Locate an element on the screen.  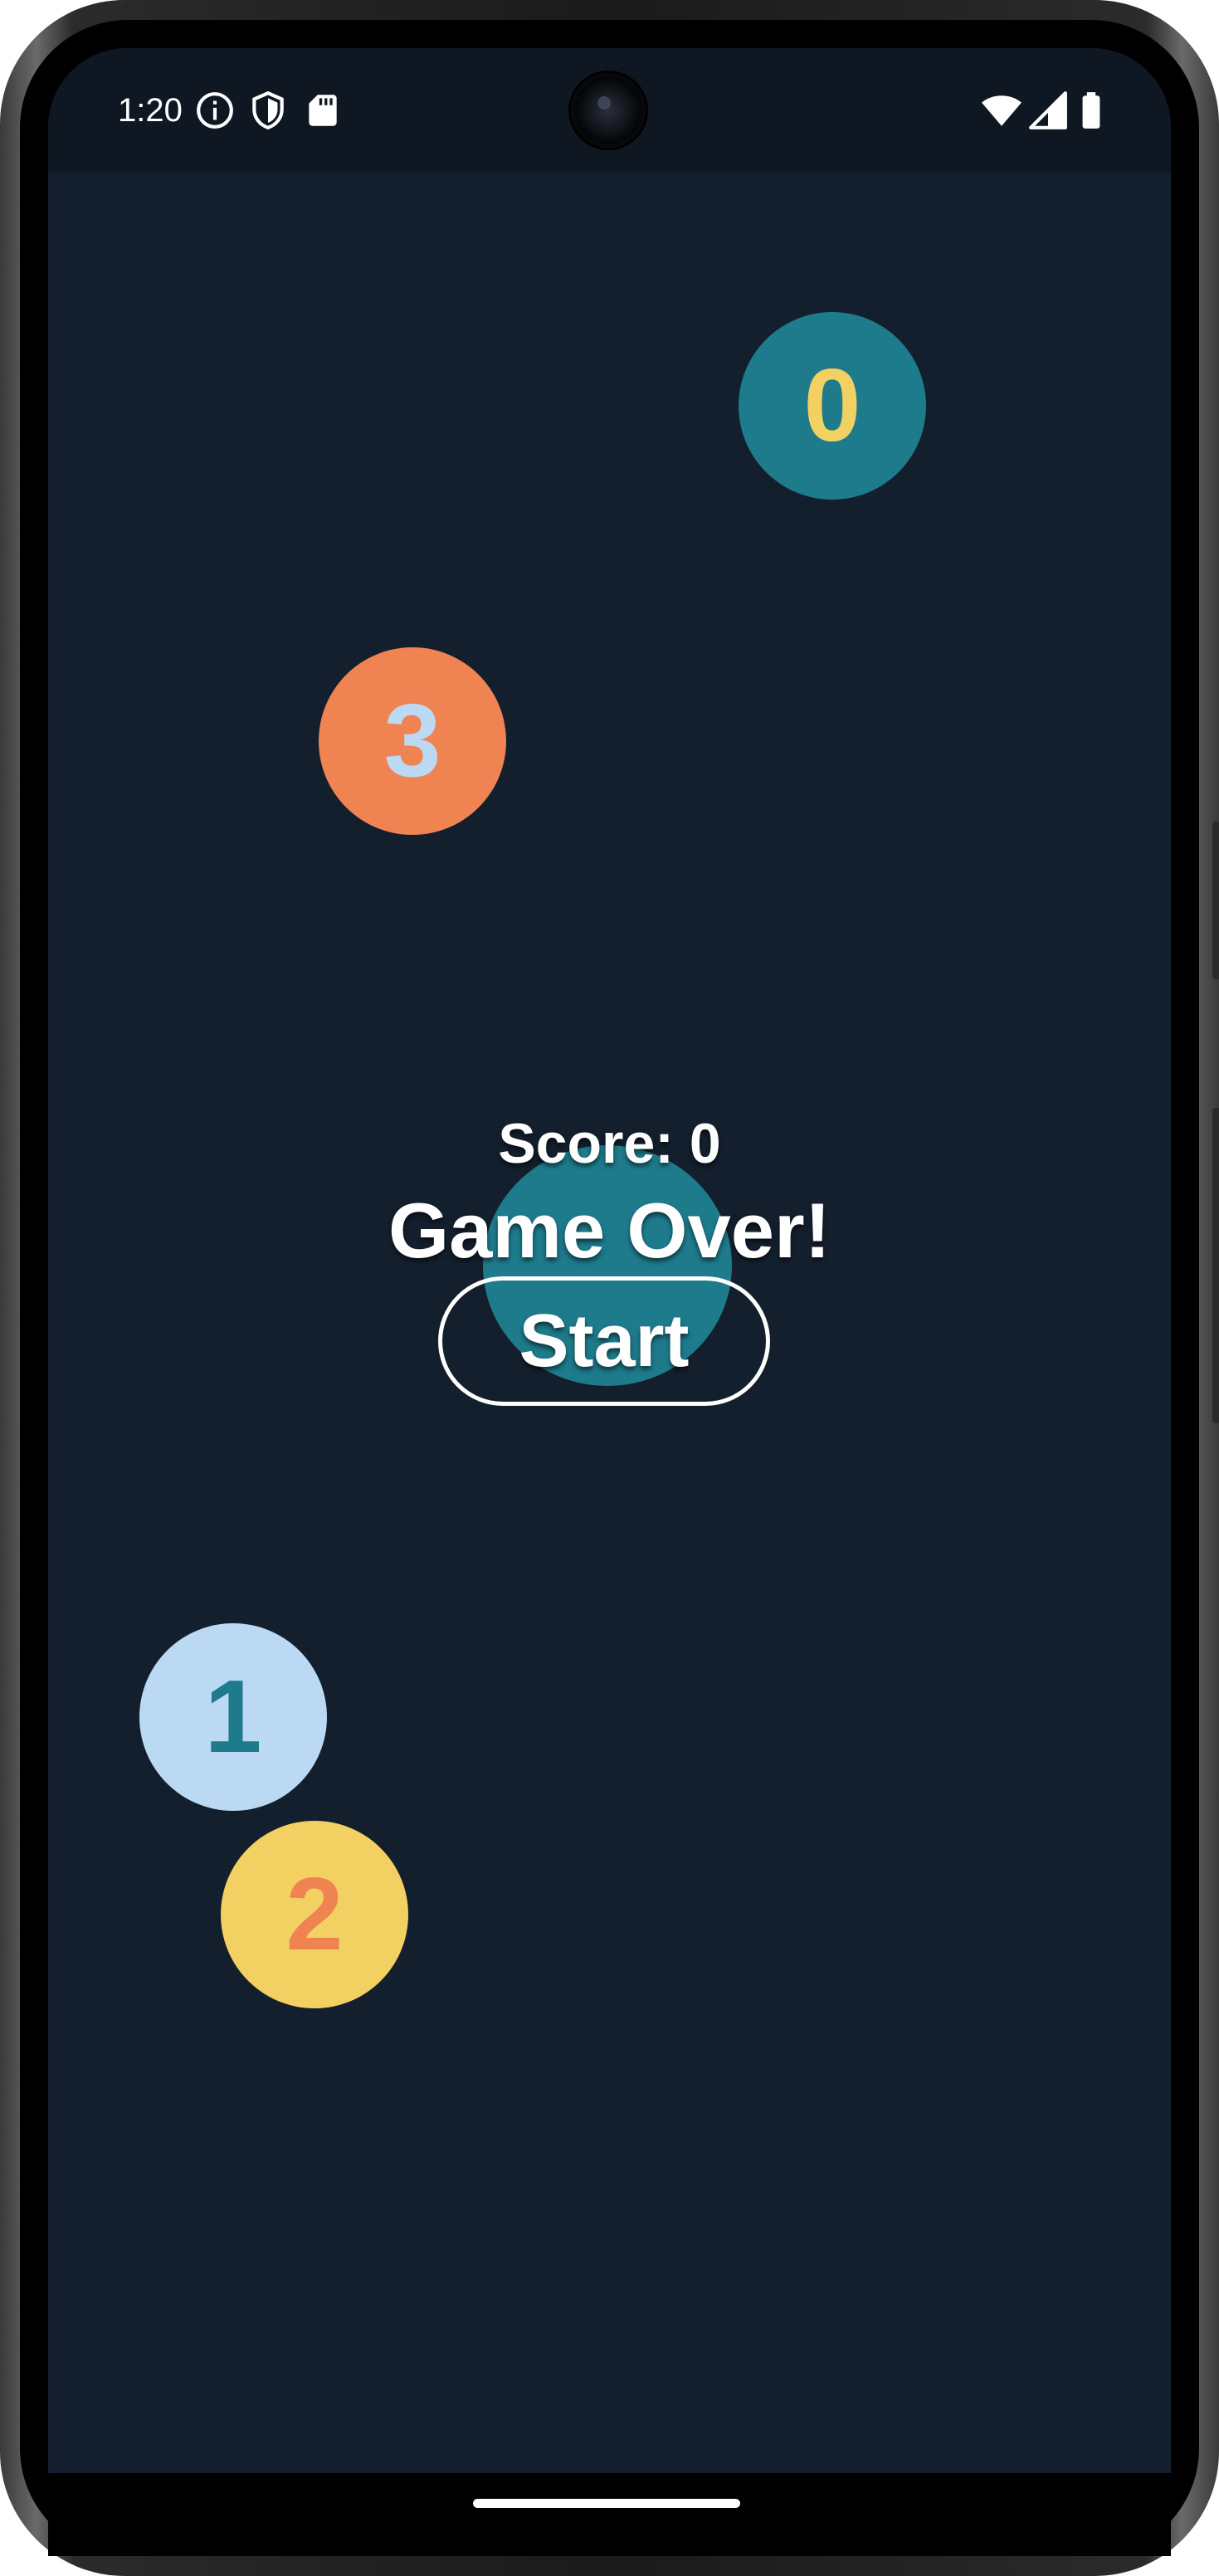
battery-icon is located at coordinates (1091, 111).